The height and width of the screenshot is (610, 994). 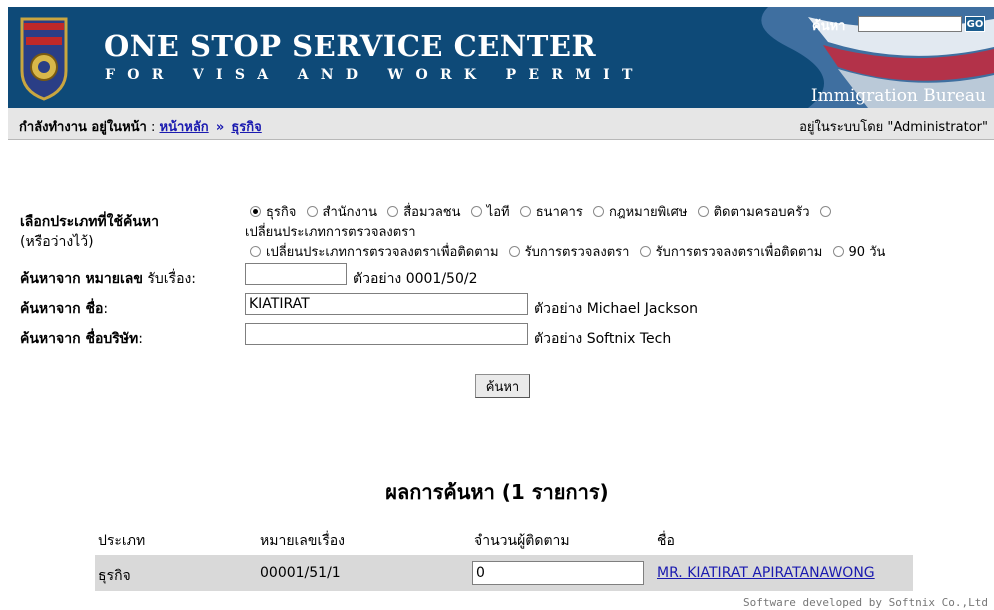 I want to click on company-hint: ตัวอย่าง Softnix Tech, so click(x=603, y=339).